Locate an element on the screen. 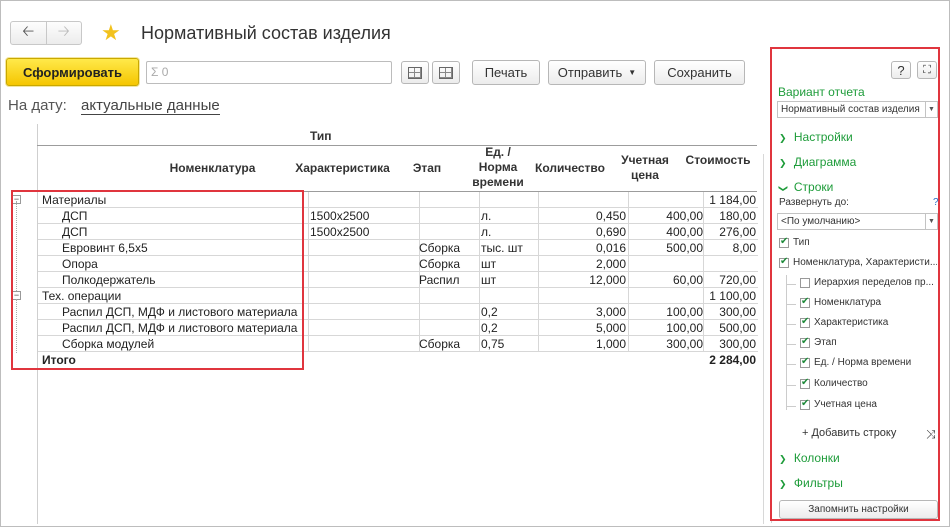  section-settings: ❯ Настройки is located at coordinates (816, 137).